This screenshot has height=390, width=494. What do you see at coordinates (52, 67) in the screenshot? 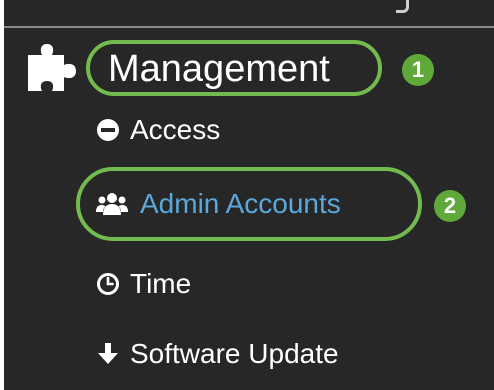
I see `puzzle-icon` at bounding box center [52, 67].